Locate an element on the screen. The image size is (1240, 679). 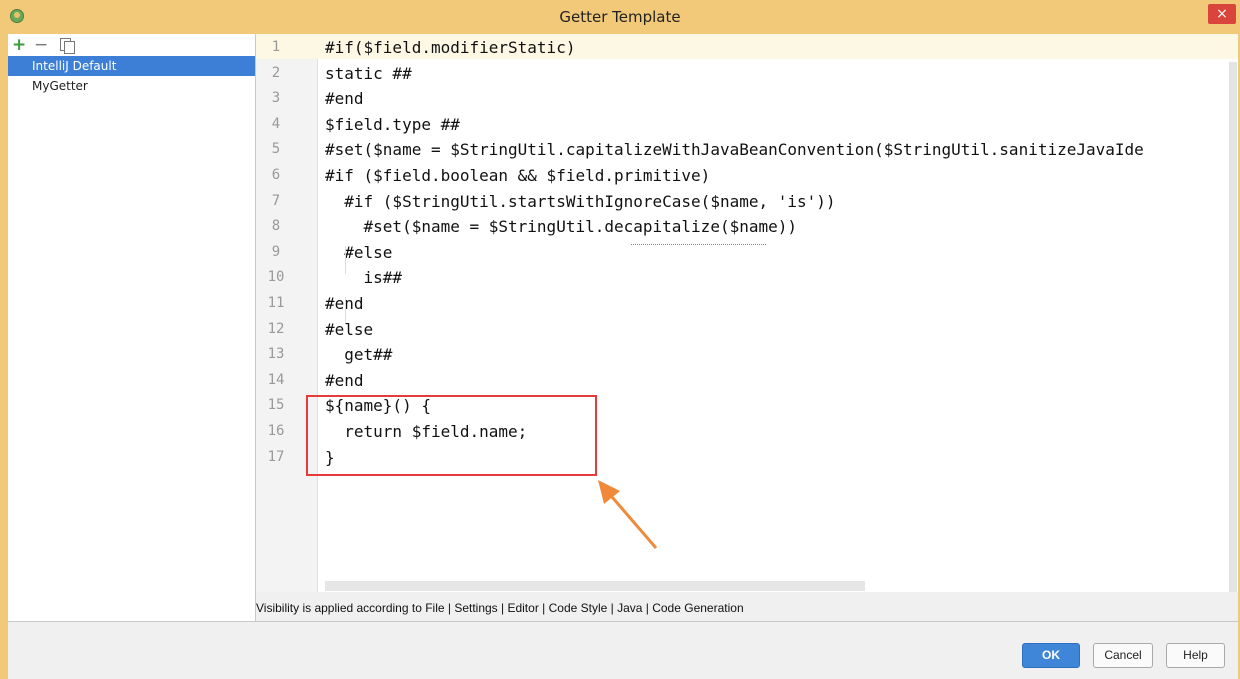
line-number: 14 is located at coordinates (276, 379).